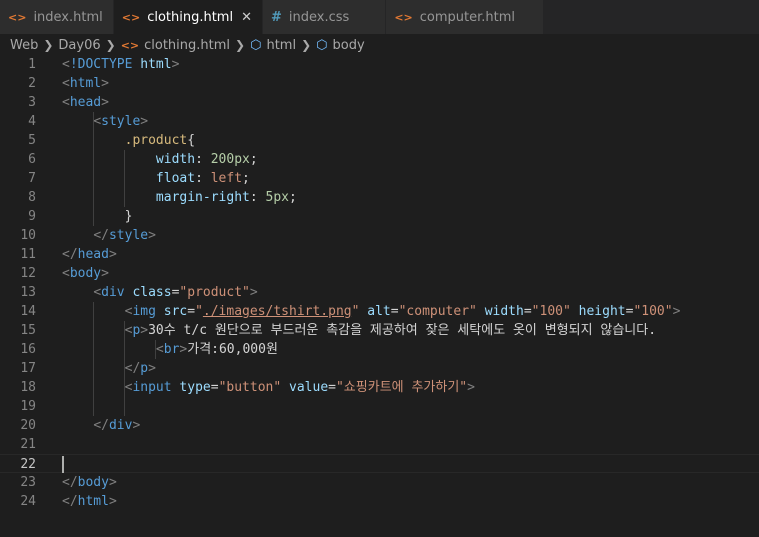  I want to click on code-line: 20 </div>, so click(379, 425).